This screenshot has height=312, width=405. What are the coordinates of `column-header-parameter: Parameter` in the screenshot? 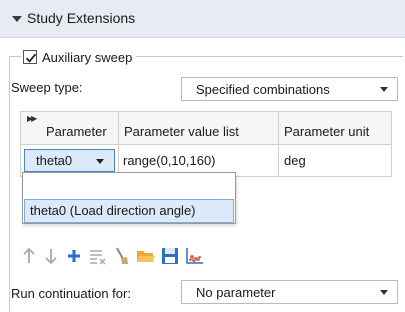 It's located at (76, 128).